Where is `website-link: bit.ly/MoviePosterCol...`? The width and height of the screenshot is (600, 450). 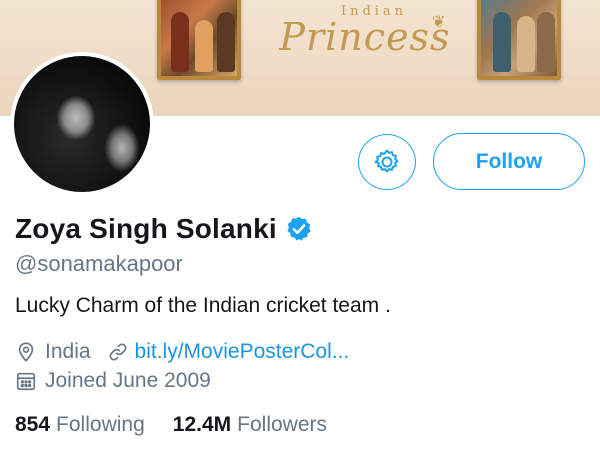 website-link: bit.ly/MoviePosterCol... is located at coordinates (242, 352).